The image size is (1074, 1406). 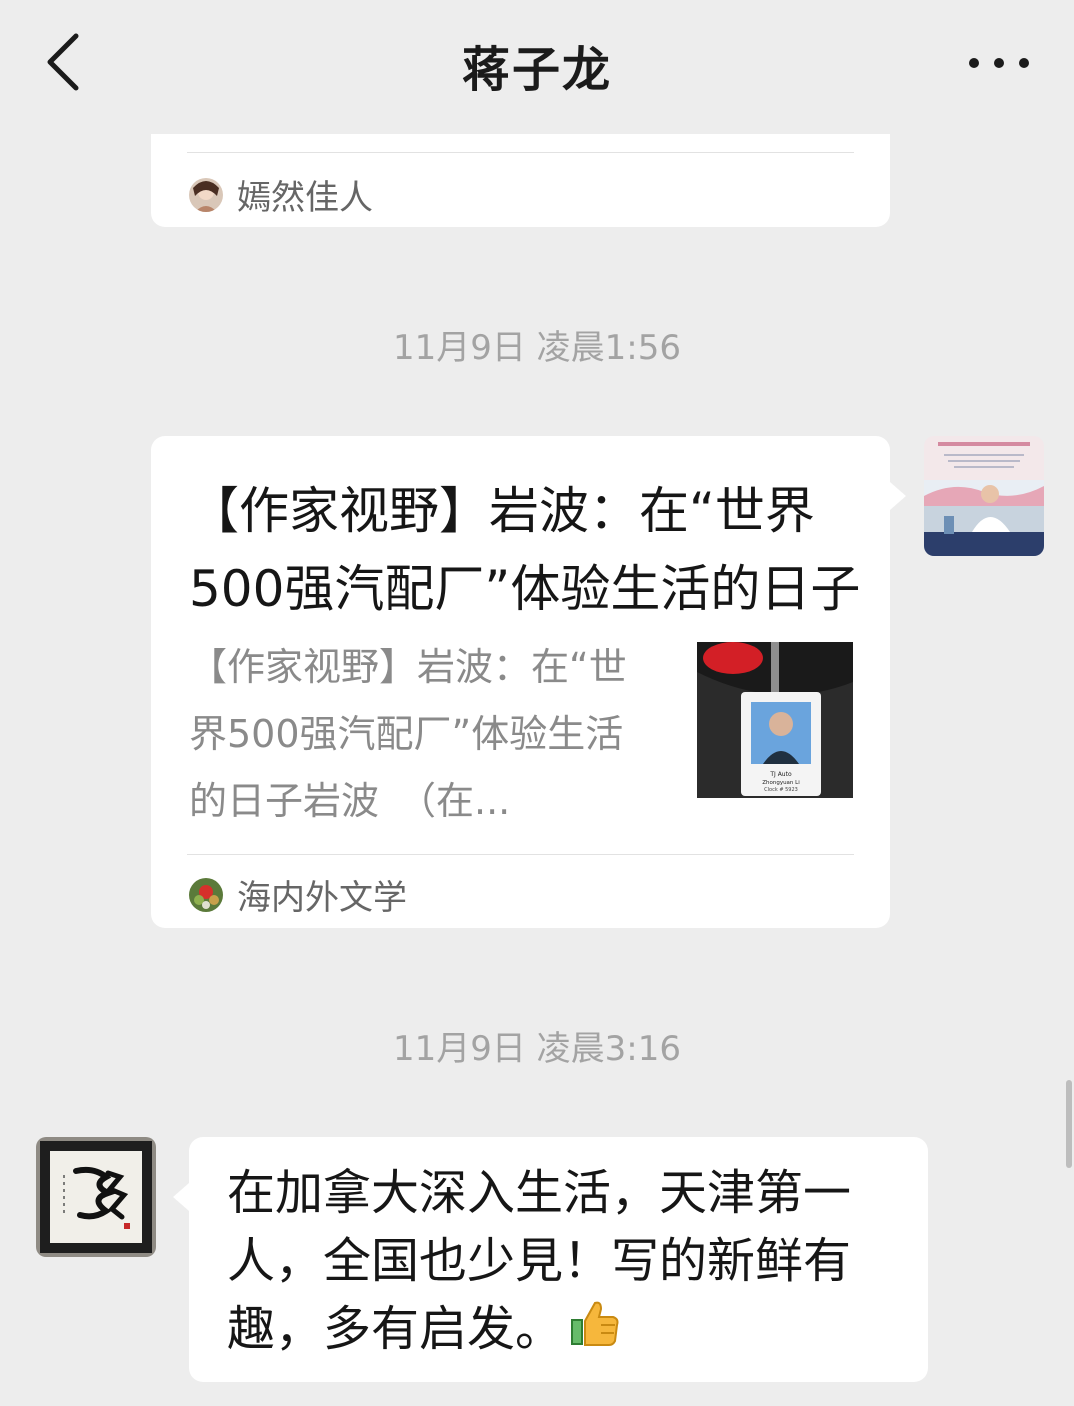 What do you see at coordinates (984, 496) in the screenshot?
I see `my-avatar` at bounding box center [984, 496].